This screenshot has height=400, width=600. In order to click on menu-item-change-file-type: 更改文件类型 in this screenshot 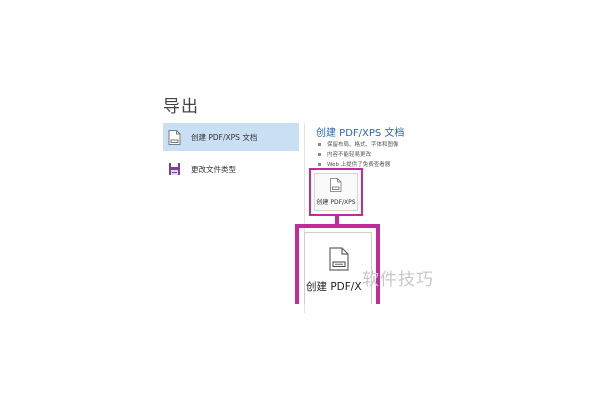, I will do `click(231, 169)`.